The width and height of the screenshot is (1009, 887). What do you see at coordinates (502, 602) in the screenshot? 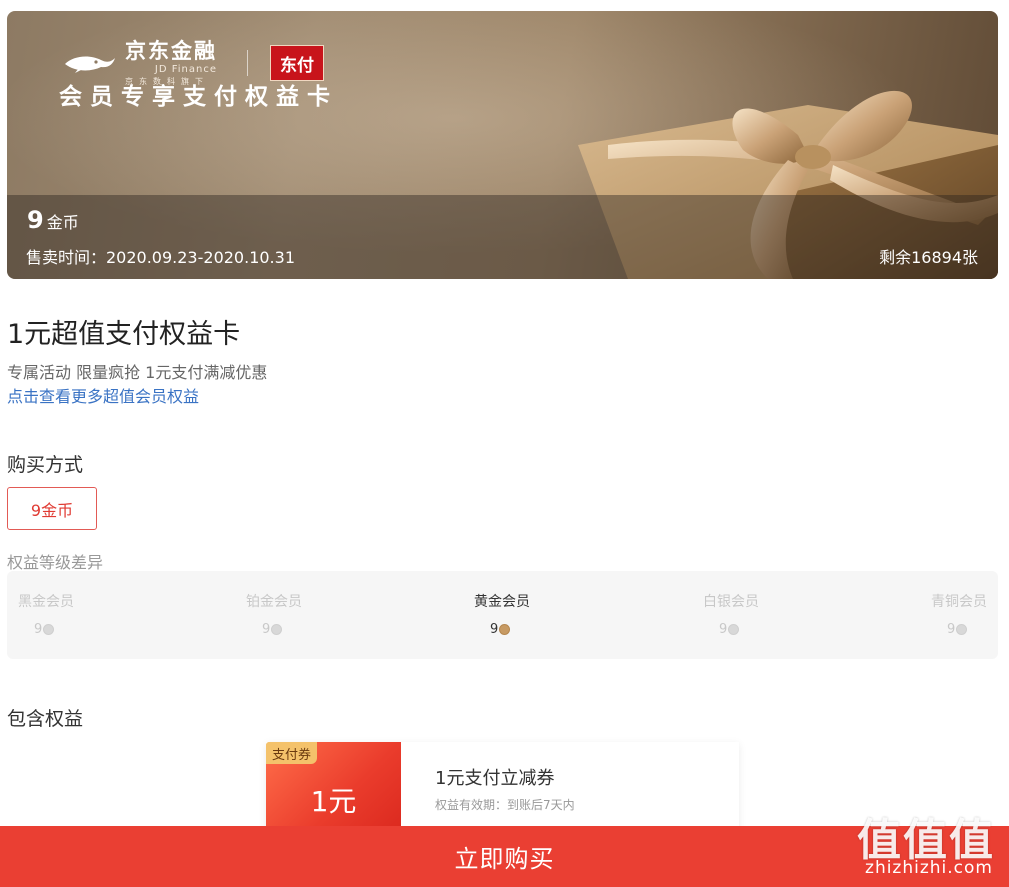
I see `level-gold: 黄金会员` at bounding box center [502, 602].